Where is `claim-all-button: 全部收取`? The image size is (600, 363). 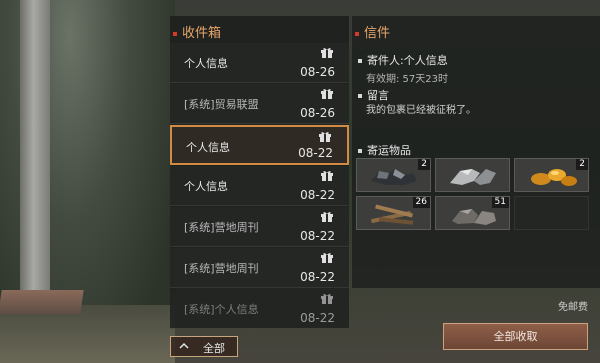 claim-all-button: 全部收取 is located at coordinates (515, 336).